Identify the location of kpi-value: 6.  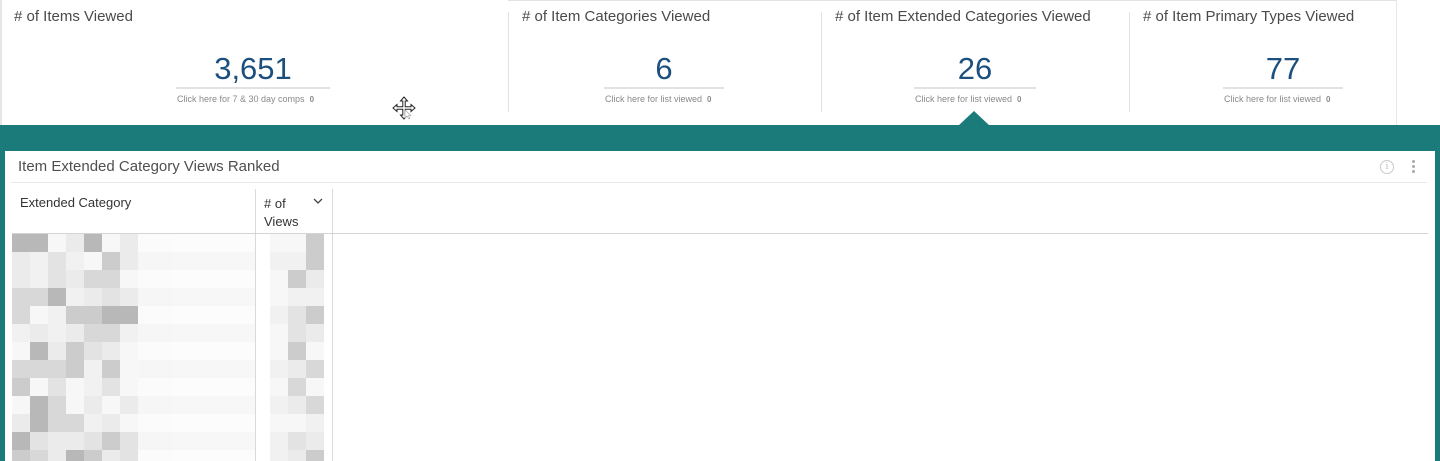
(664, 69).